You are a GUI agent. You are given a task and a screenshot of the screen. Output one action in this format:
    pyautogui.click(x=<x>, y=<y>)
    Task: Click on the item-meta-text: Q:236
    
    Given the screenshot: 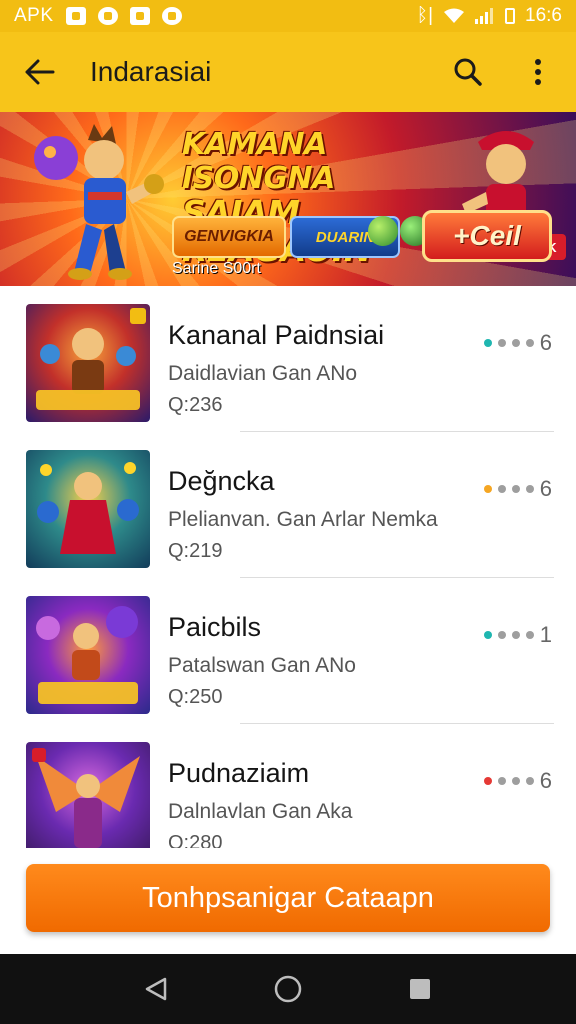 What is the action you would take?
    pyautogui.click(x=195, y=405)
    